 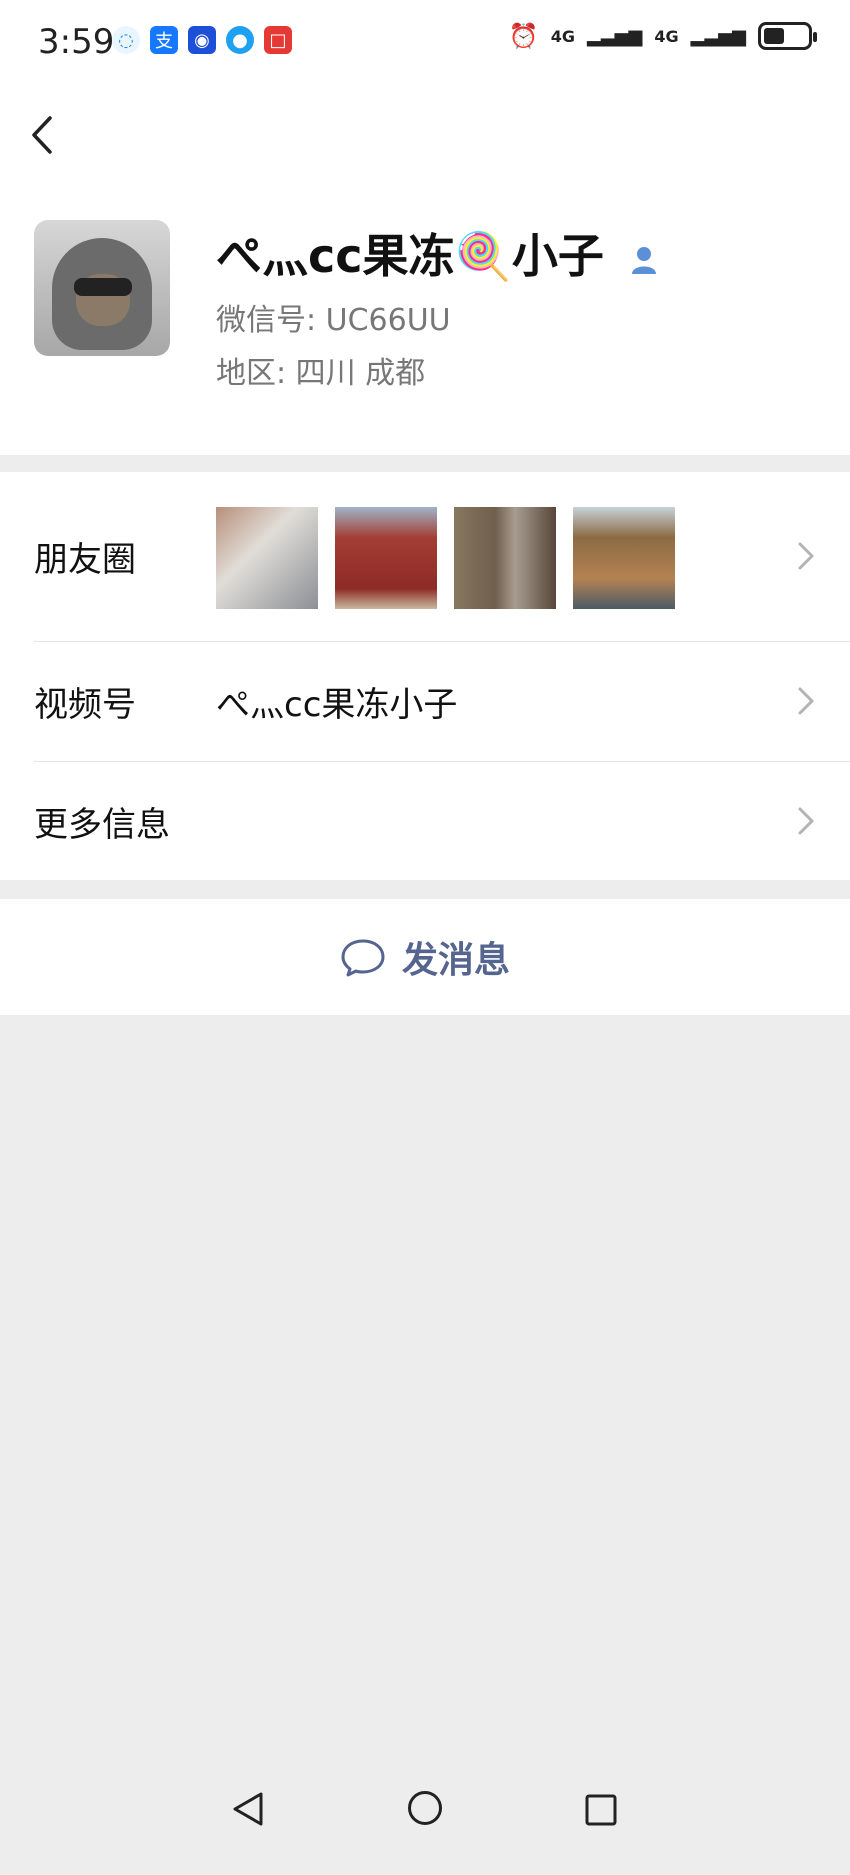 I want to click on more-info-label: 更多信息, so click(x=102, y=824).